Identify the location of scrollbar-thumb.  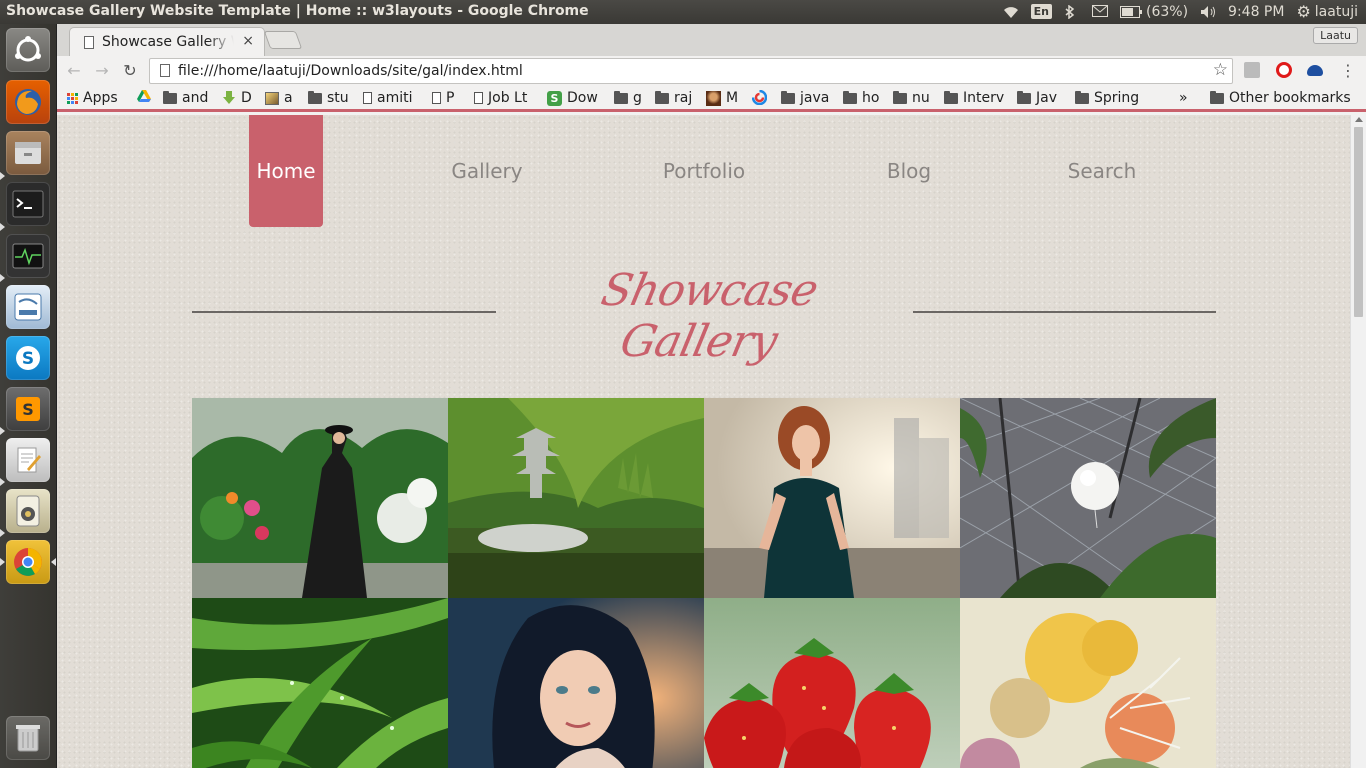
(1358, 222).